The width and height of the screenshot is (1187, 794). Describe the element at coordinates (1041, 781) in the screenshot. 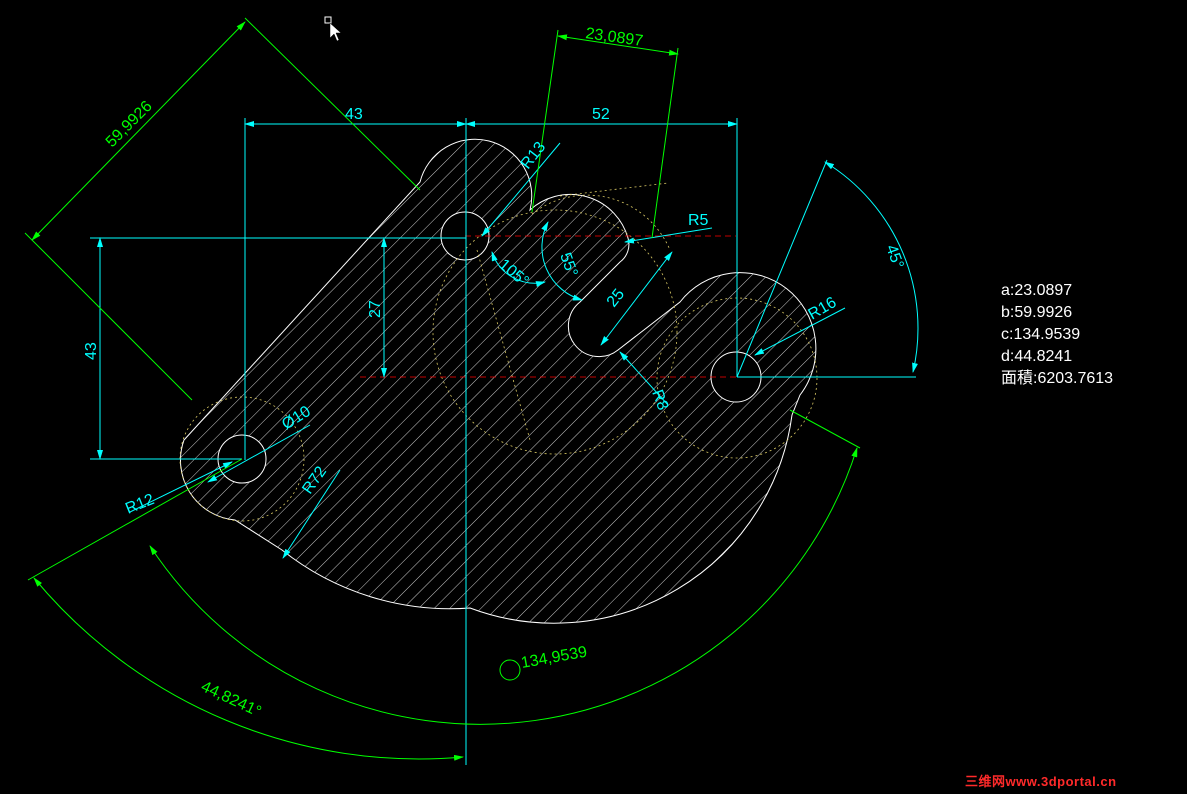

I see `watermark: 三维网www.3dportal.cn` at that location.